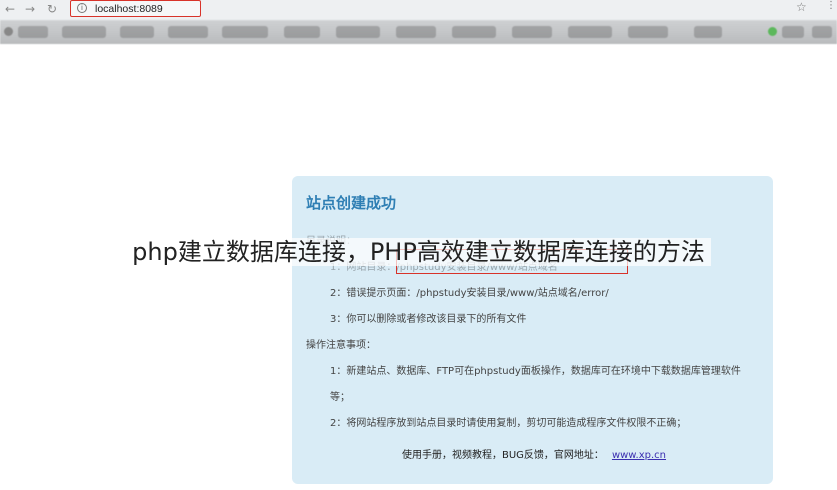 This screenshot has height=490, width=837. What do you see at coordinates (428, 319) in the screenshot?
I see `directory-item-3: 3：你可以删除或者修改该目录下的所有文件` at bounding box center [428, 319].